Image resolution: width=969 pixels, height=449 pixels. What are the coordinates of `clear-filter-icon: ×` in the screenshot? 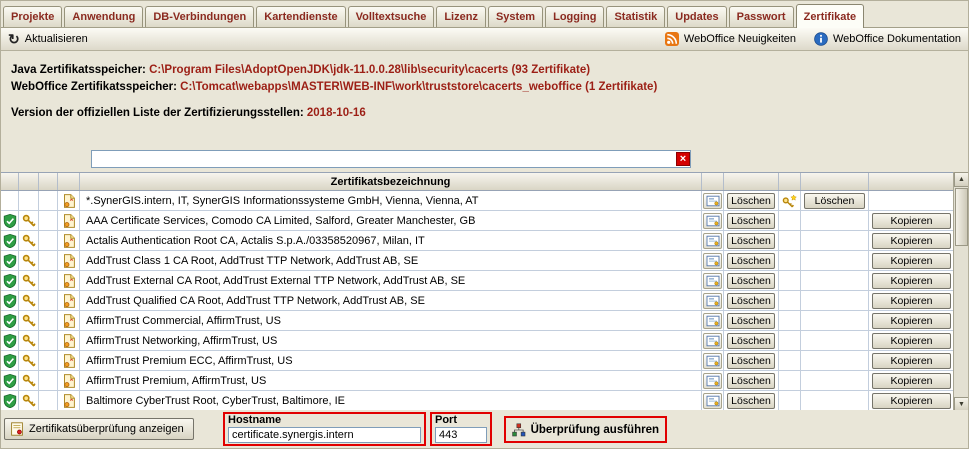 It's located at (683, 159).